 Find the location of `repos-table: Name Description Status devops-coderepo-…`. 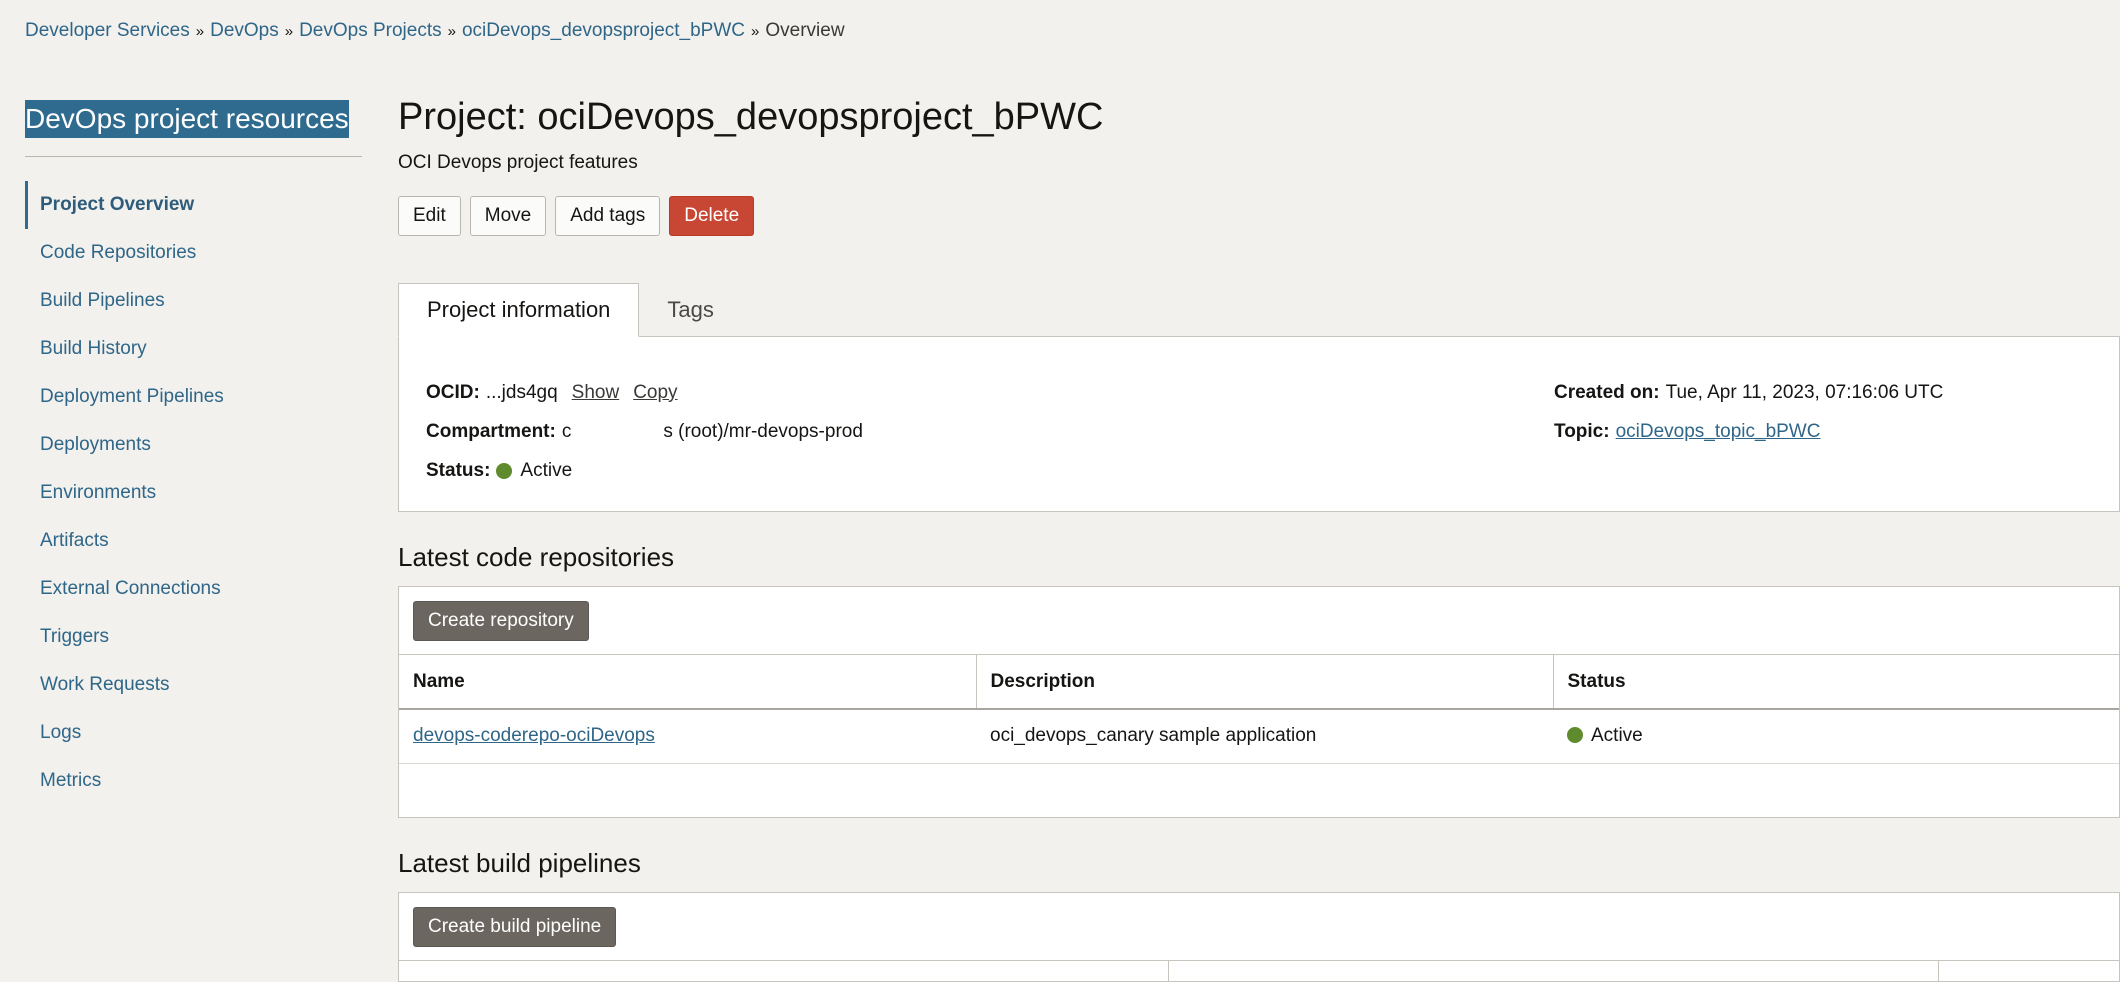

repos-table: Name Description Status devops-coderepo-… is located at coordinates (1259, 736).